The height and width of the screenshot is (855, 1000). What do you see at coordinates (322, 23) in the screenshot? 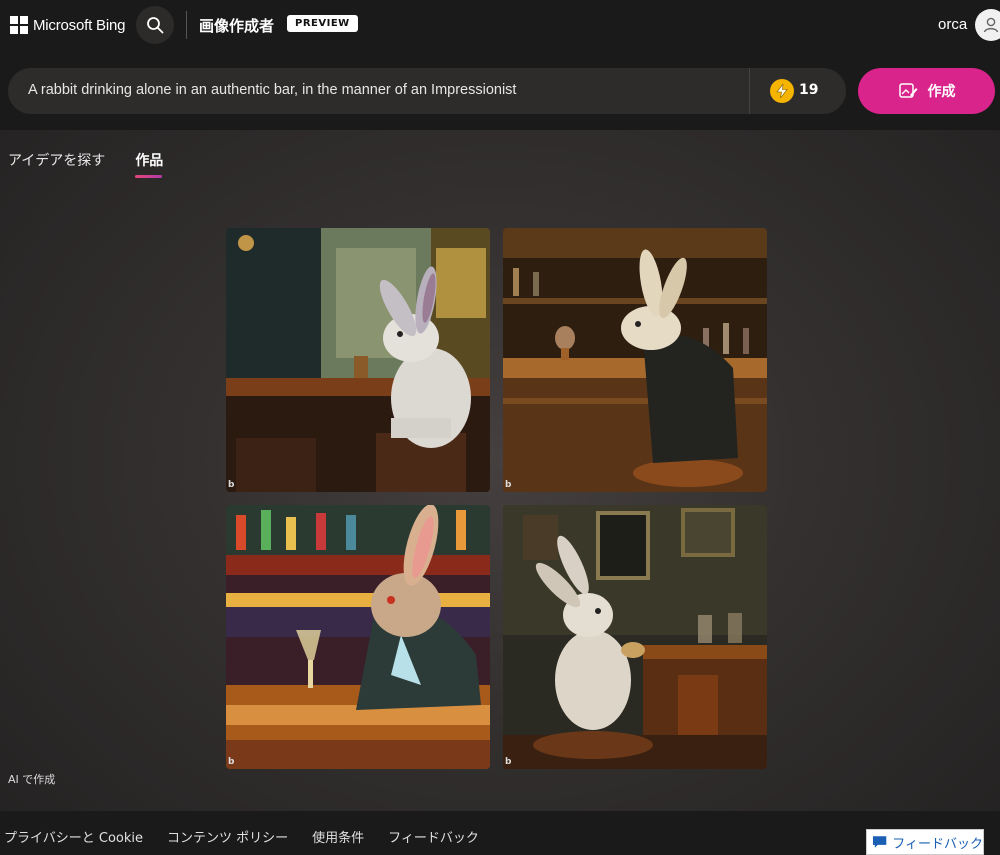
I see `preview-badge: PREVIEW` at bounding box center [322, 23].